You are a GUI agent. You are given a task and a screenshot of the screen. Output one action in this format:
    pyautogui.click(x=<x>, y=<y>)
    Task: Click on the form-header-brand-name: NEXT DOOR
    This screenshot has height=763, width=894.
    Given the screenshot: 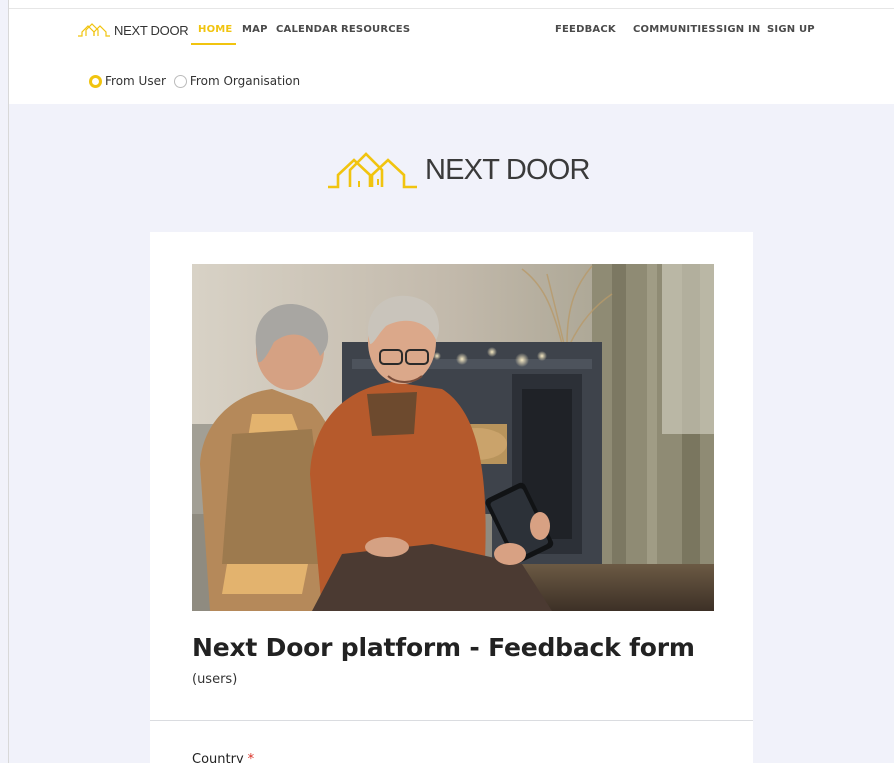 What is the action you would take?
    pyautogui.click(x=507, y=169)
    